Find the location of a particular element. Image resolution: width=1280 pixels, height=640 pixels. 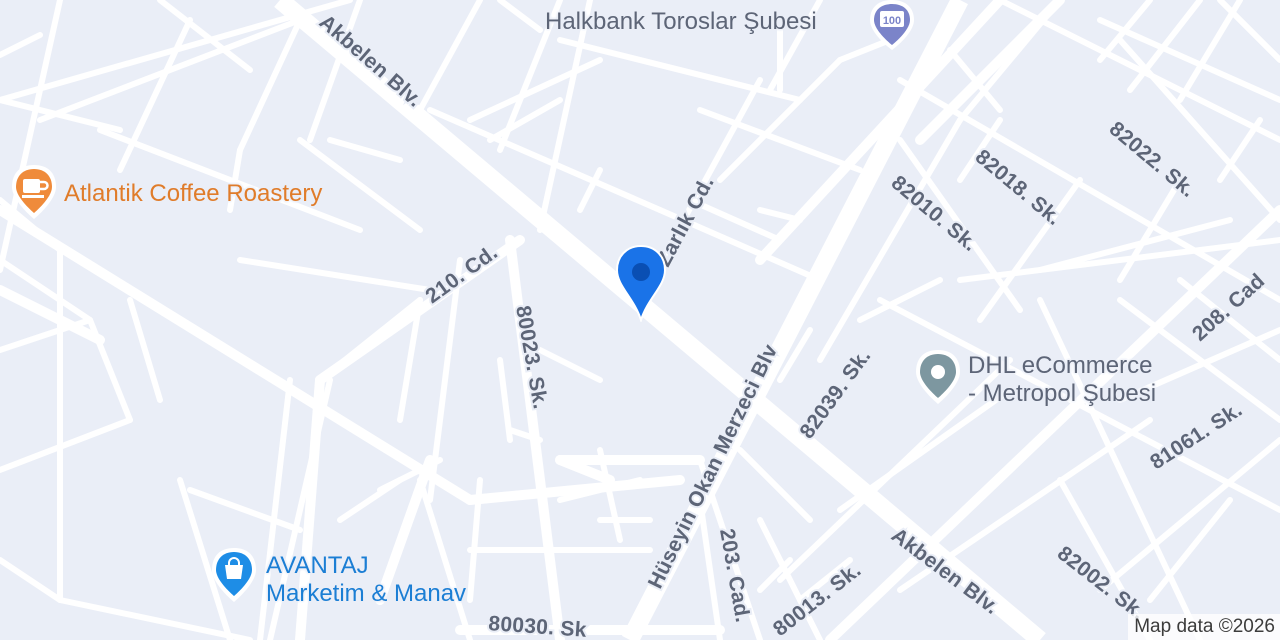

road-label: Hüseyin Okan Merzeci Blv is located at coordinates (713, 467).